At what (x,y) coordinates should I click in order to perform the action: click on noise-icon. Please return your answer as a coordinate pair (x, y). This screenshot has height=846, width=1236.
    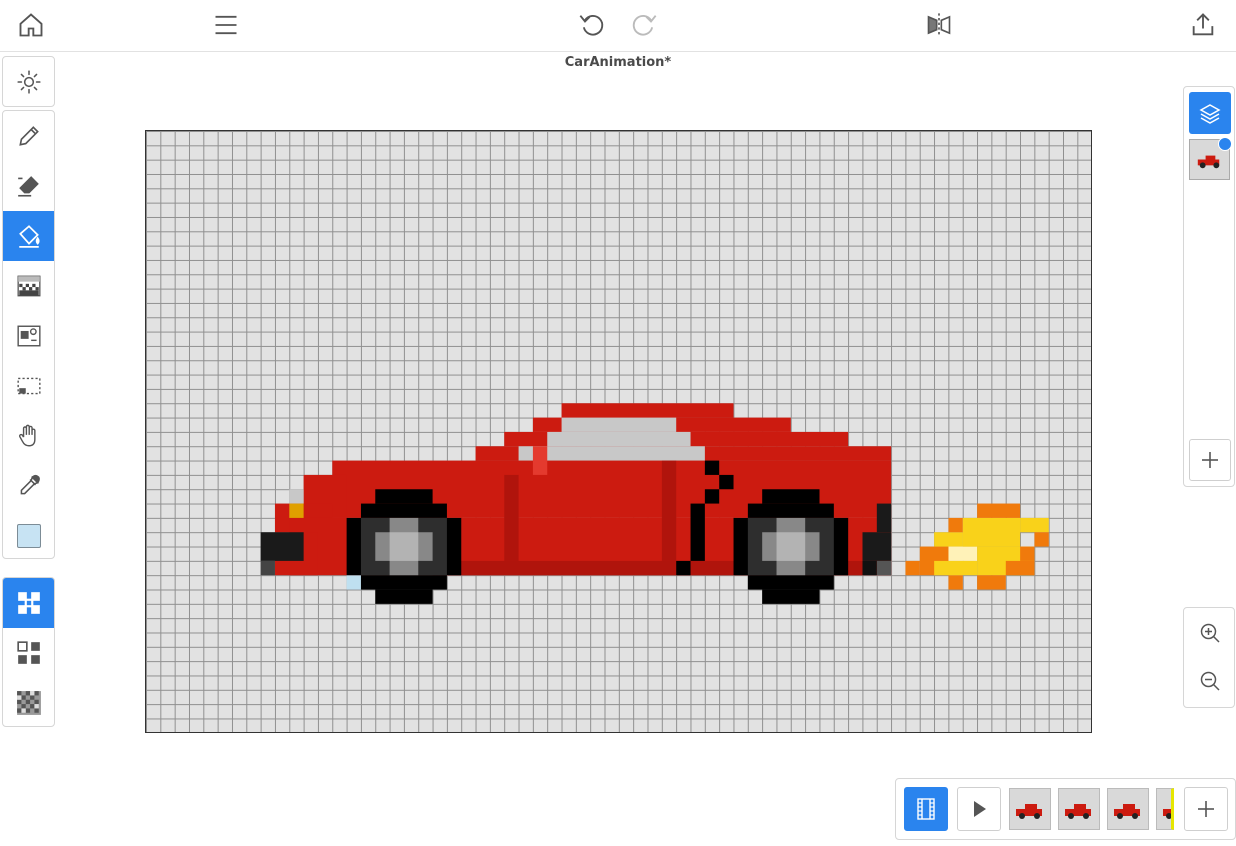
    Looking at the image, I should click on (28, 703).